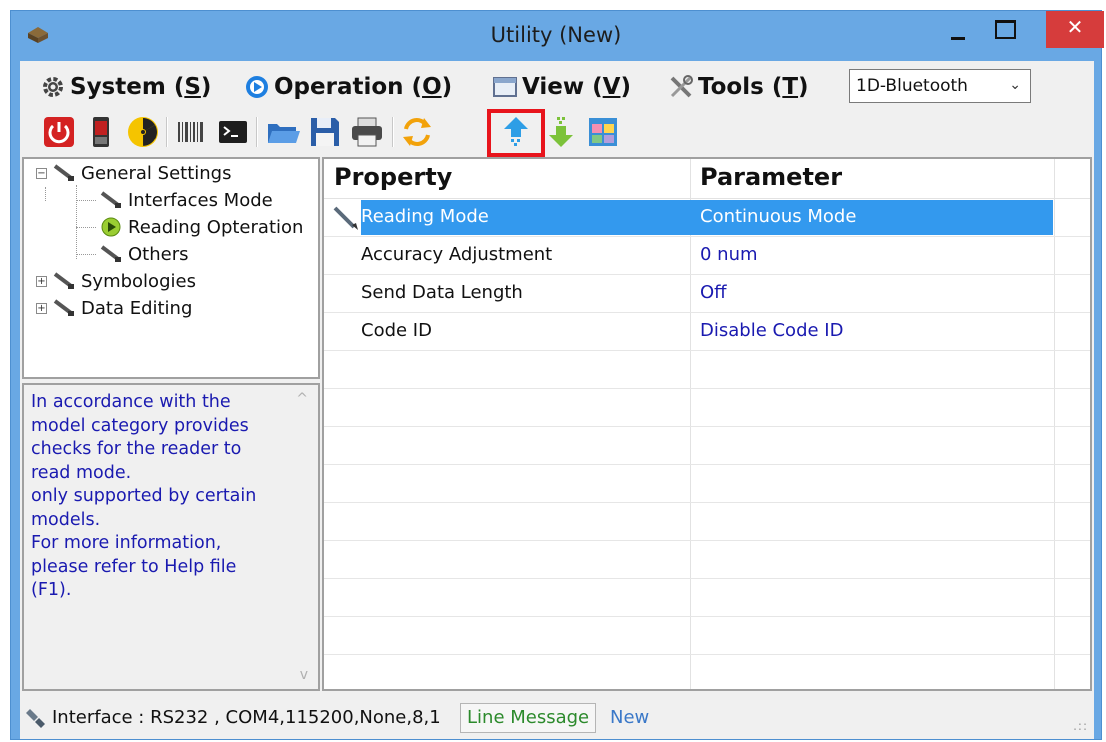 The height and width of the screenshot is (742, 1106). I want to click on tree-node-symbologies: + Symbologies, so click(116, 281).